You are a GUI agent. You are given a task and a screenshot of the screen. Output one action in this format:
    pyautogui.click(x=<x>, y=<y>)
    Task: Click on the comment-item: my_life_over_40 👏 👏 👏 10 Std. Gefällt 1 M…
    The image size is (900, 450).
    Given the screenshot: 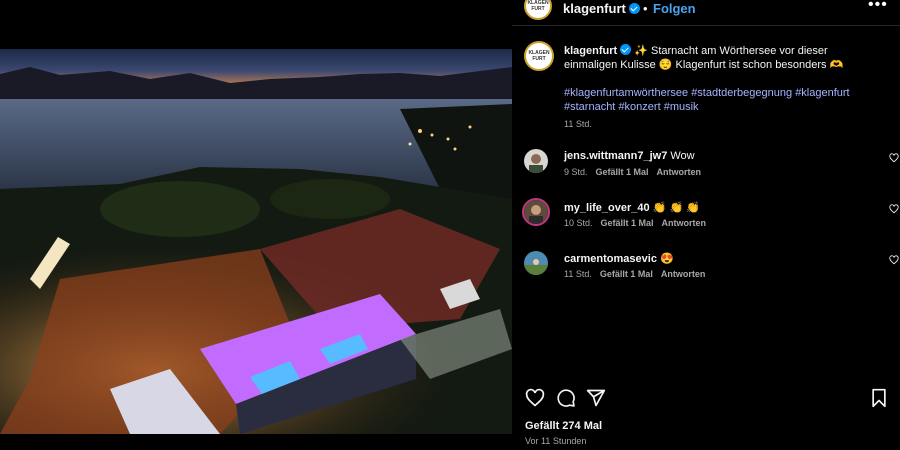 What is the action you would take?
    pyautogui.click(x=710, y=219)
    